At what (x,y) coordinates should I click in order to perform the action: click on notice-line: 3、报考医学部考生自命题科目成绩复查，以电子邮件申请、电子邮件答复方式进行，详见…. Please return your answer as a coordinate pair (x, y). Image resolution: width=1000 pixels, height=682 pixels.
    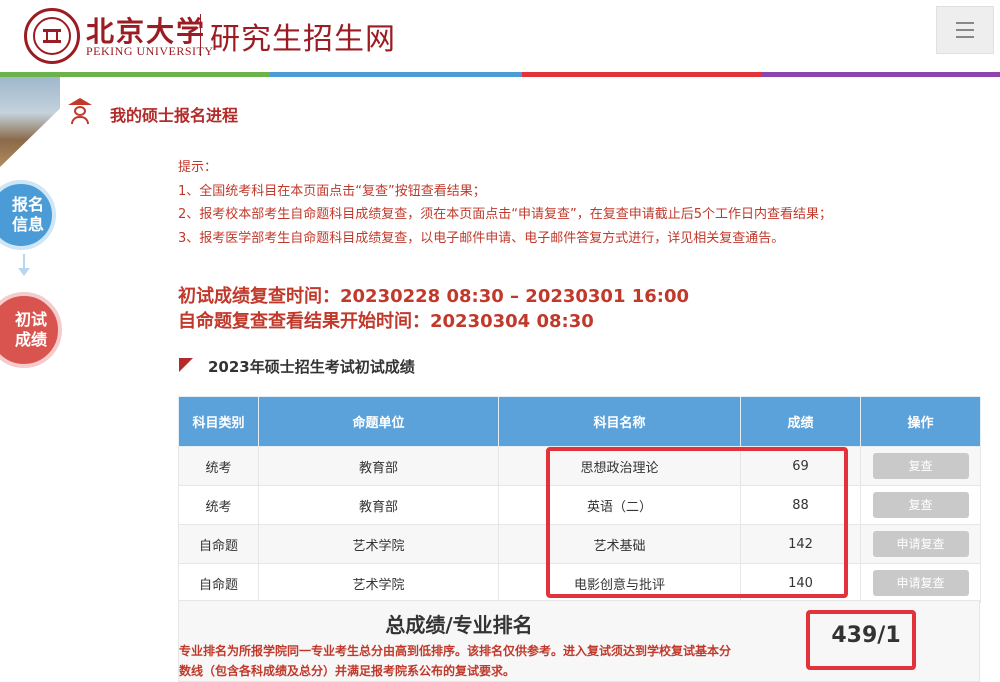
    Looking at the image, I should click on (481, 238).